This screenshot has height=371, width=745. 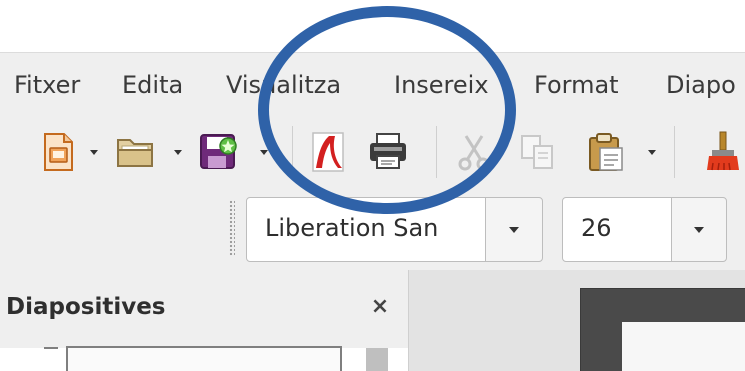 I want to click on menu-edita: Edita, so click(x=152, y=85).